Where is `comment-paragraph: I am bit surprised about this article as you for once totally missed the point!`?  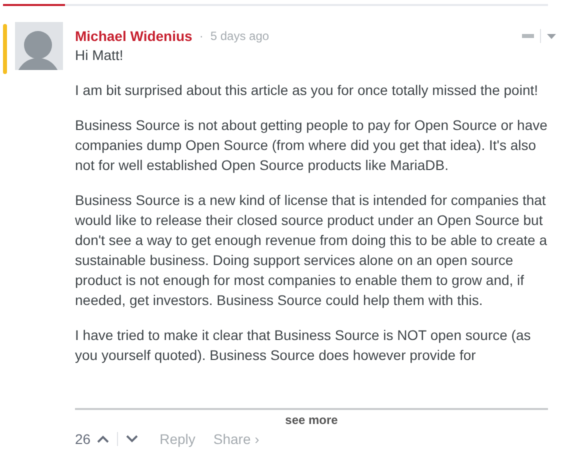 comment-paragraph: I am bit surprised about this article as you for once totally missed the point! is located at coordinates (307, 90).